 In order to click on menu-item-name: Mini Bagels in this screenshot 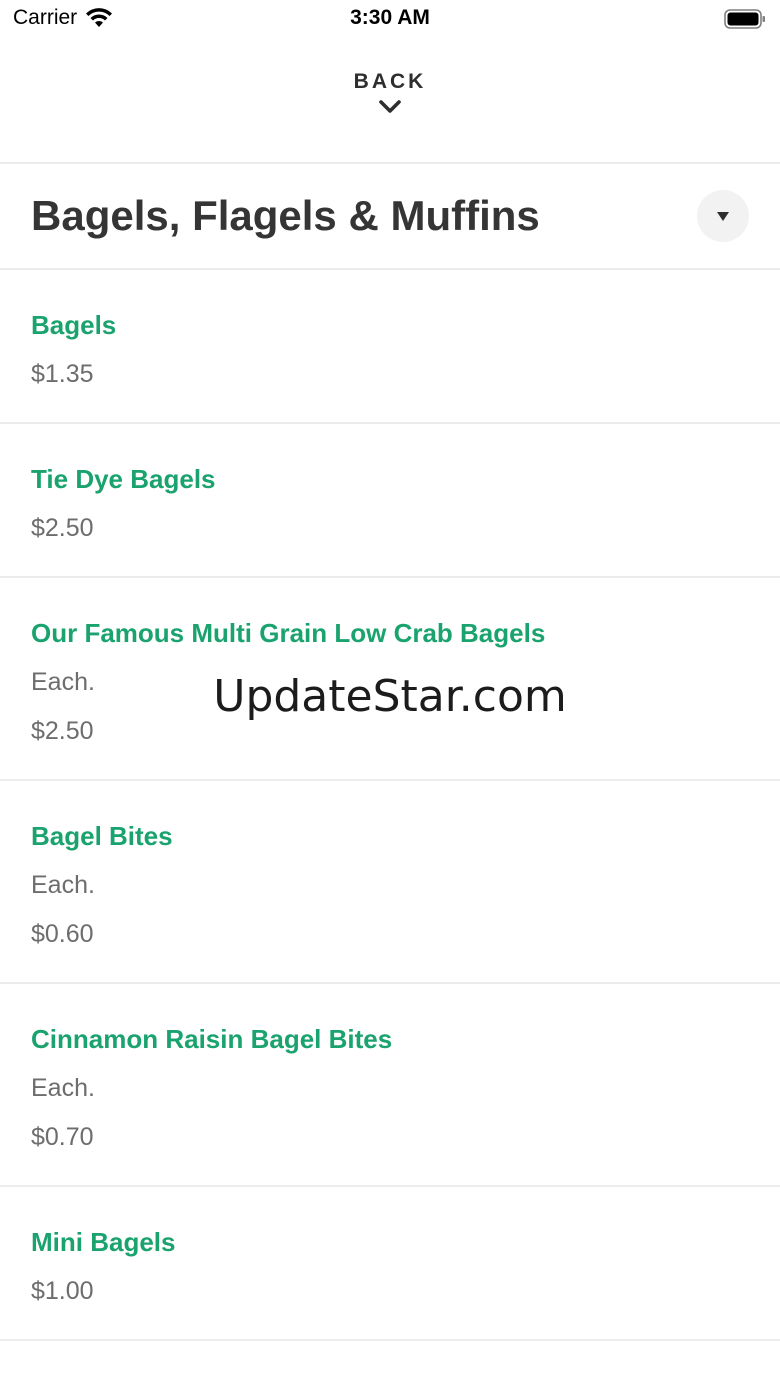, I will do `click(103, 1242)`.